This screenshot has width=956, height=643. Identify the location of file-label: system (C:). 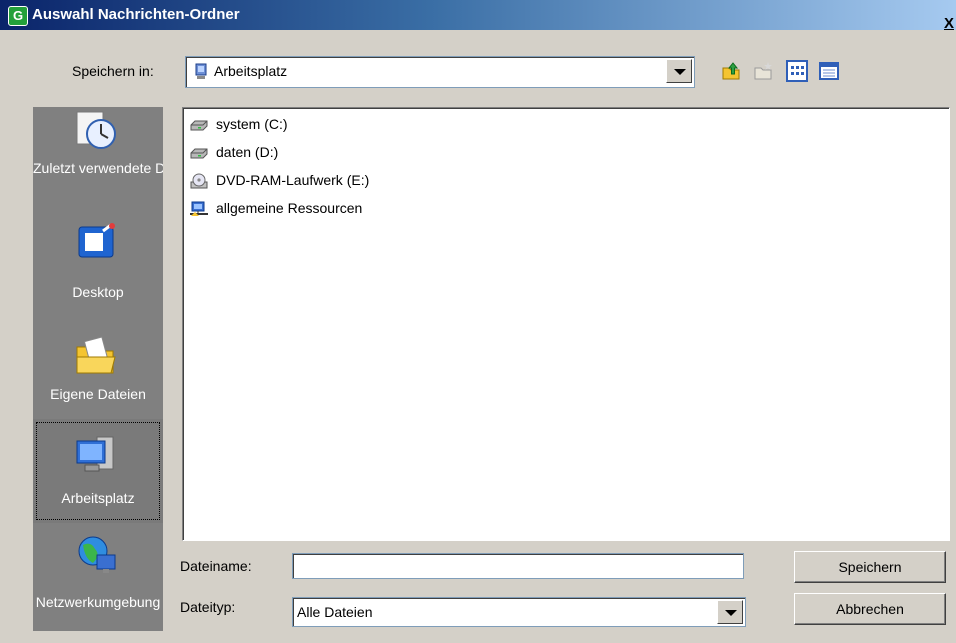
(252, 124).